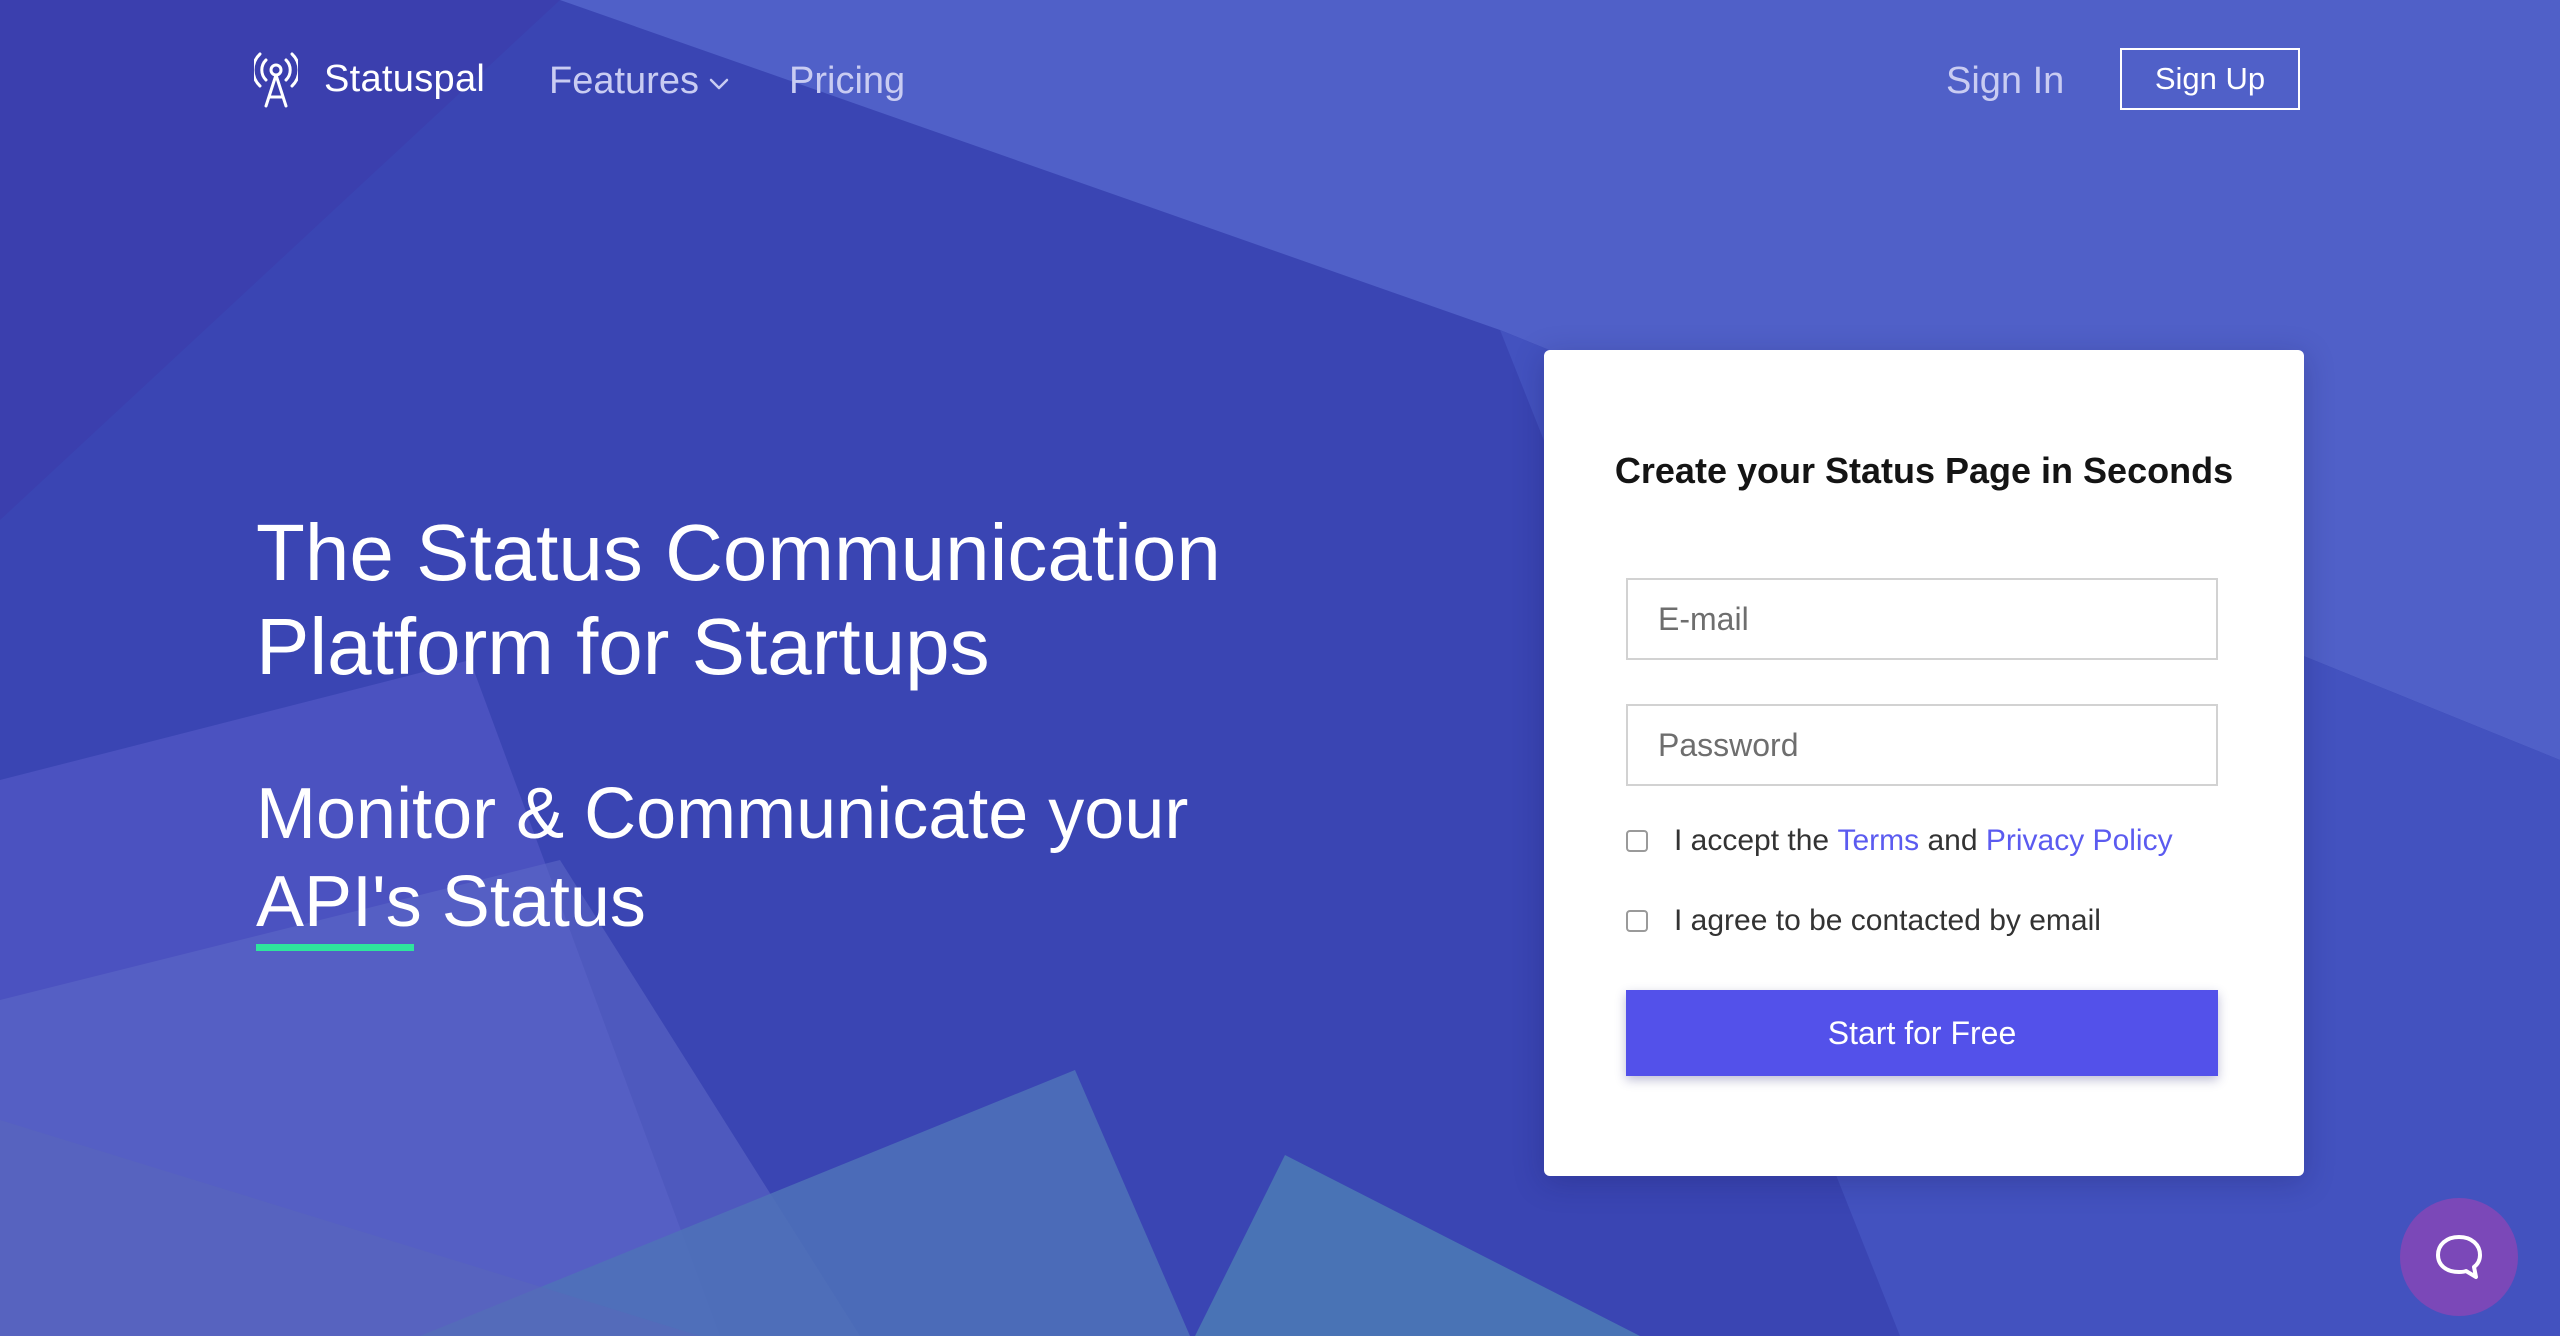 Image resolution: width=2560 pixels, height=1336 pixels. I want to click on nav-pricing-link: Pricing, so click(847, 81).